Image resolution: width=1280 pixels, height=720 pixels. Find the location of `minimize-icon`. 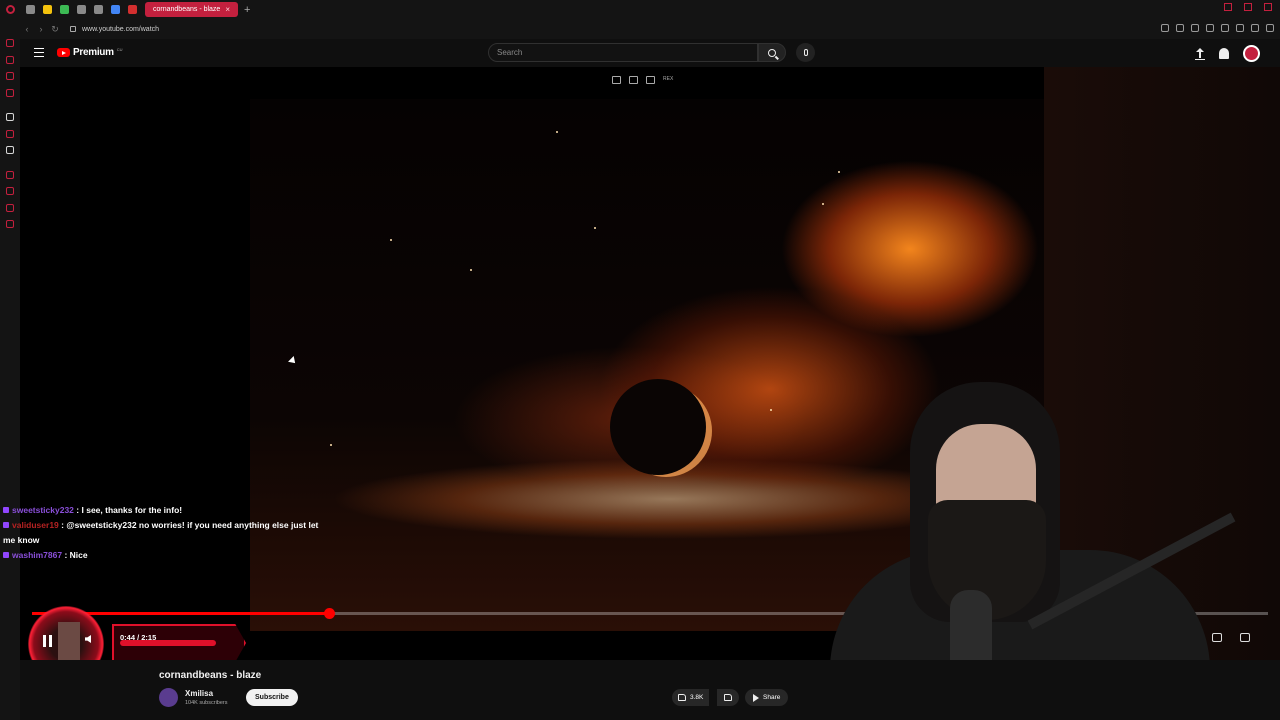

minimize-icon is located at coordinates (1228, 7).